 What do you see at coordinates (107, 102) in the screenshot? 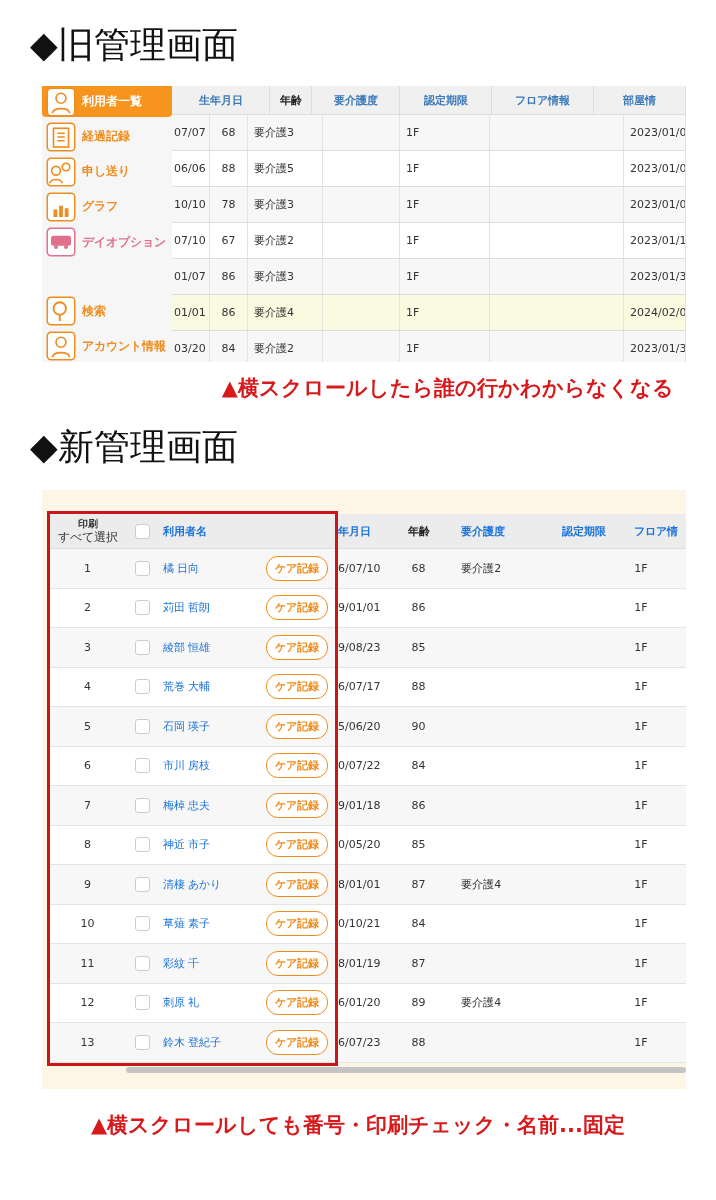
I see `sidebar-item: 利用者一覧` at bounding box center [107, 102].